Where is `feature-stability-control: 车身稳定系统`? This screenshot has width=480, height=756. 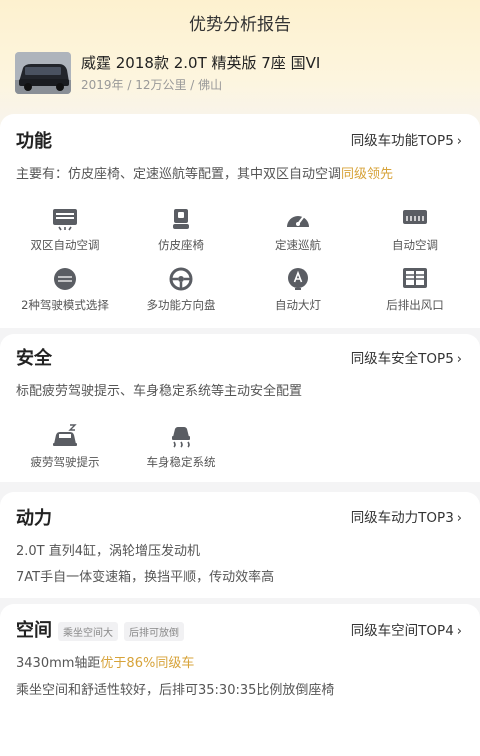
feature-stability-control: 车身稳定系统 is located at coordinates (181, 447).